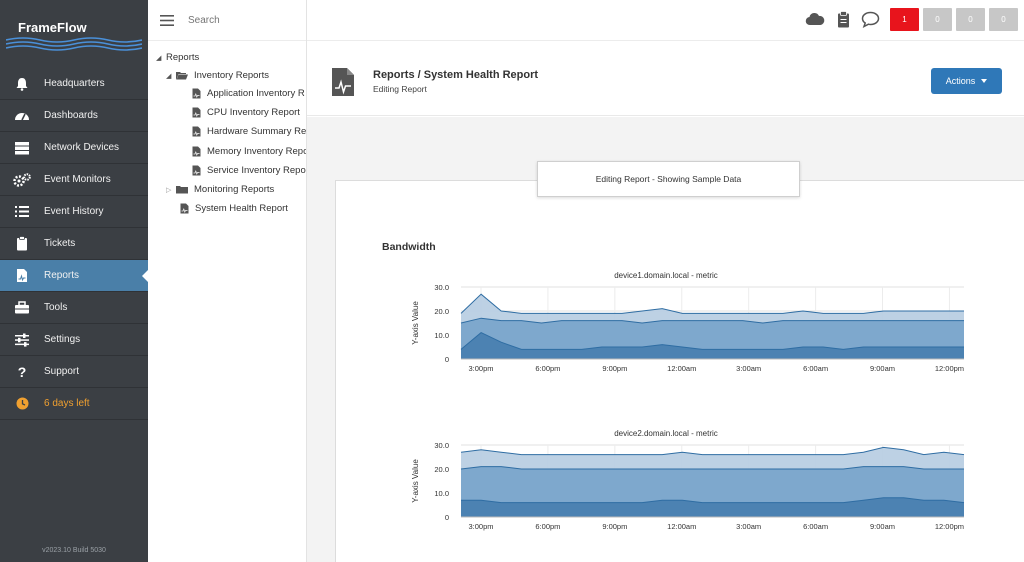 Image resolution: width=1024 pixels, height=562 pixels. I want to click on actions-button: Actions, so click(966, 81).